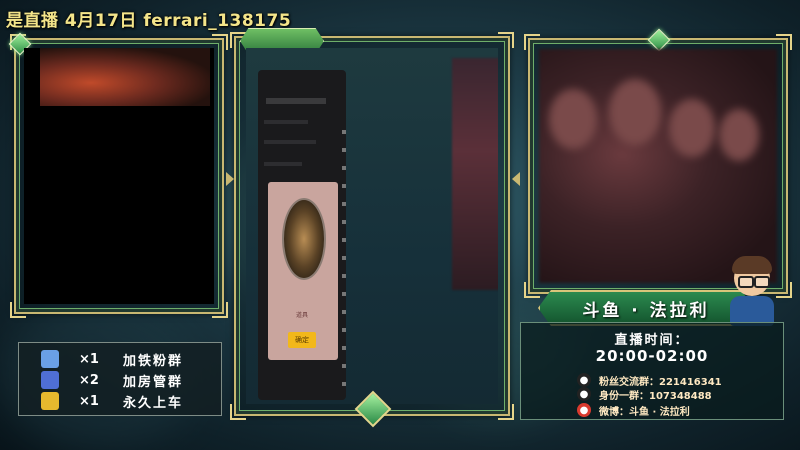 This screenshot has height=450, width=800. I want to click on gift-label: 加房管群, so click(153, 382).